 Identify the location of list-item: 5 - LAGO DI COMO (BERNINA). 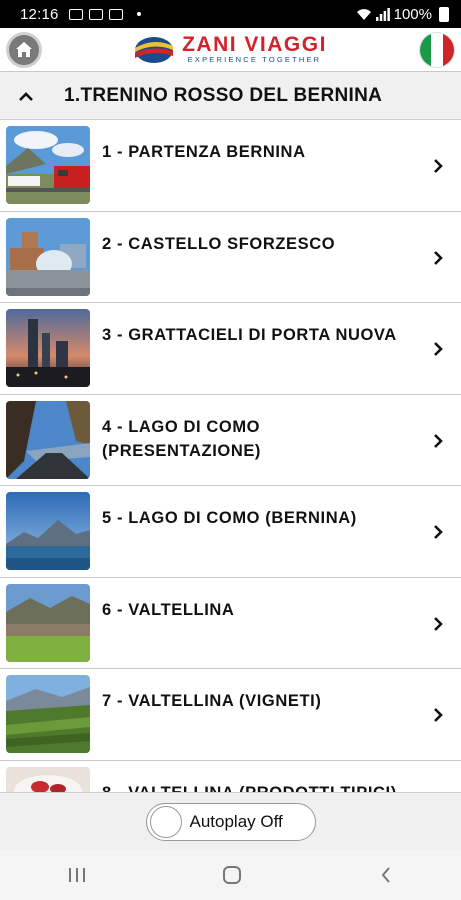
(230, 532).